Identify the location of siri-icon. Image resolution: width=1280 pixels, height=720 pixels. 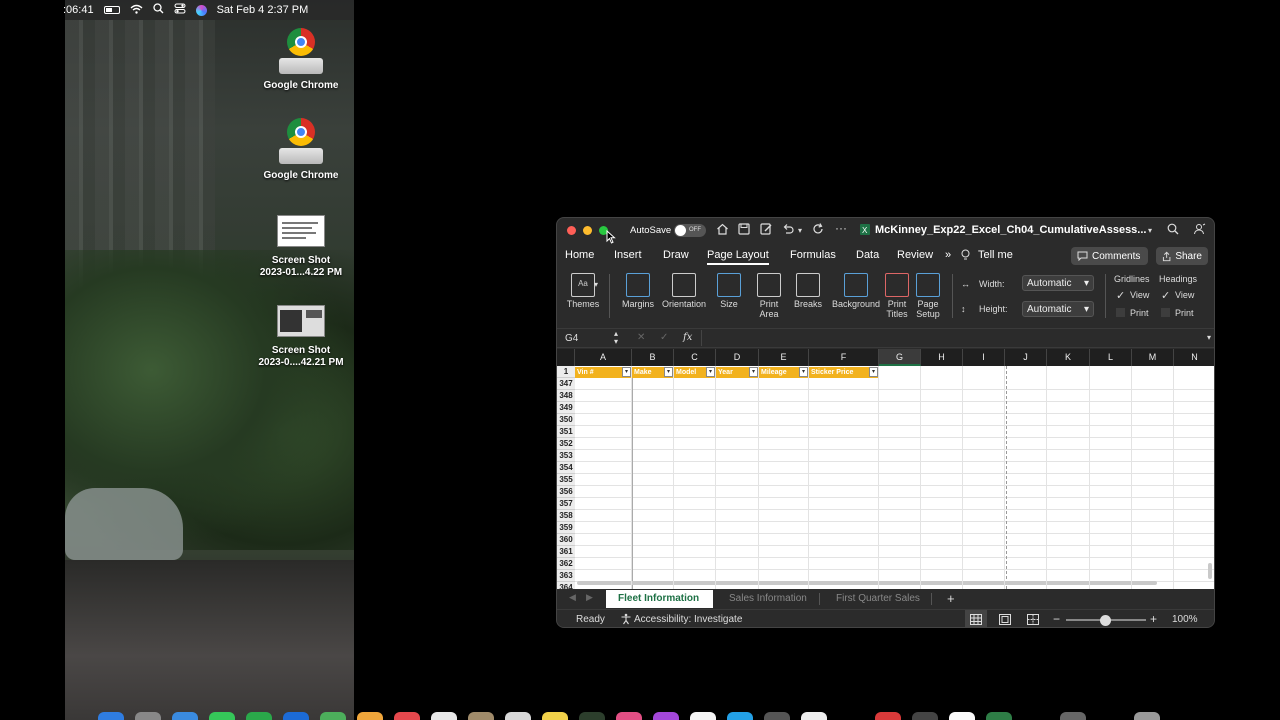
(201, 10).